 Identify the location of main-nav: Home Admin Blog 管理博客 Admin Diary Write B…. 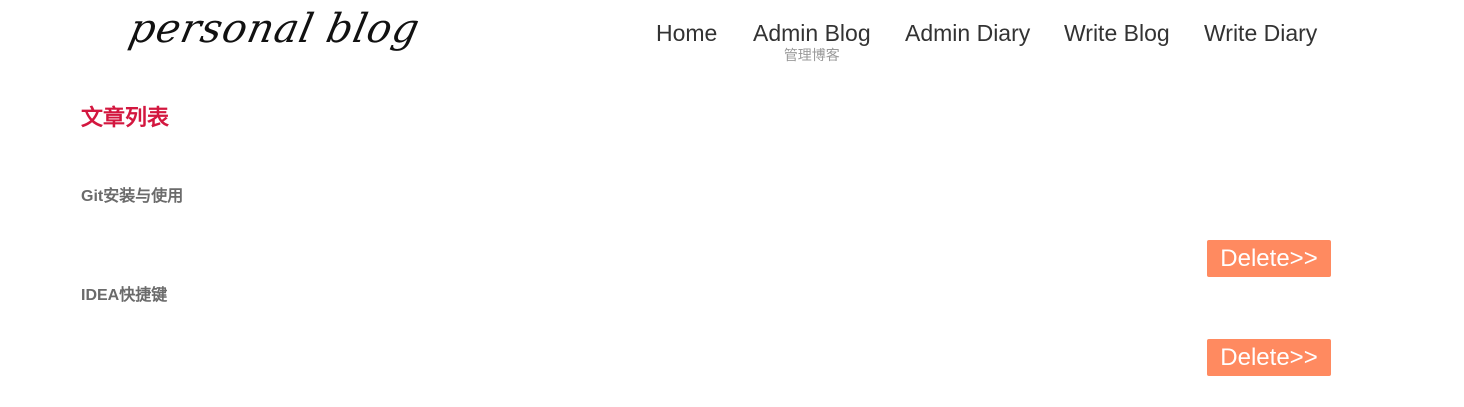
(732, 50).